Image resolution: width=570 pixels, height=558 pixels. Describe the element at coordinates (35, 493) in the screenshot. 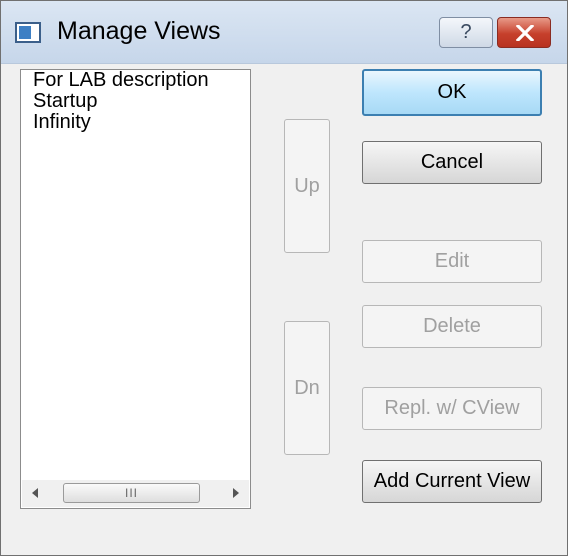

I see `scroll-left-icon` at that location.